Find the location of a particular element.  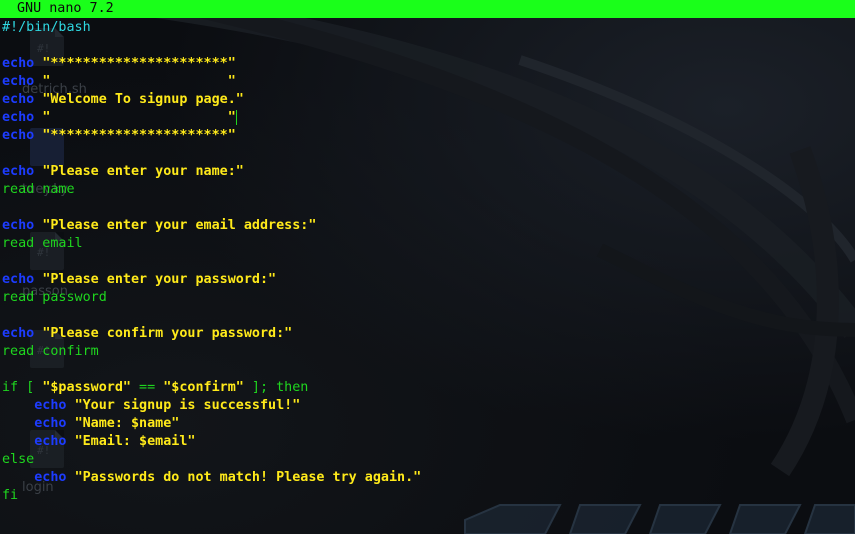

shebang-token: #!/bin/bash is located at coordinates (46, 27).